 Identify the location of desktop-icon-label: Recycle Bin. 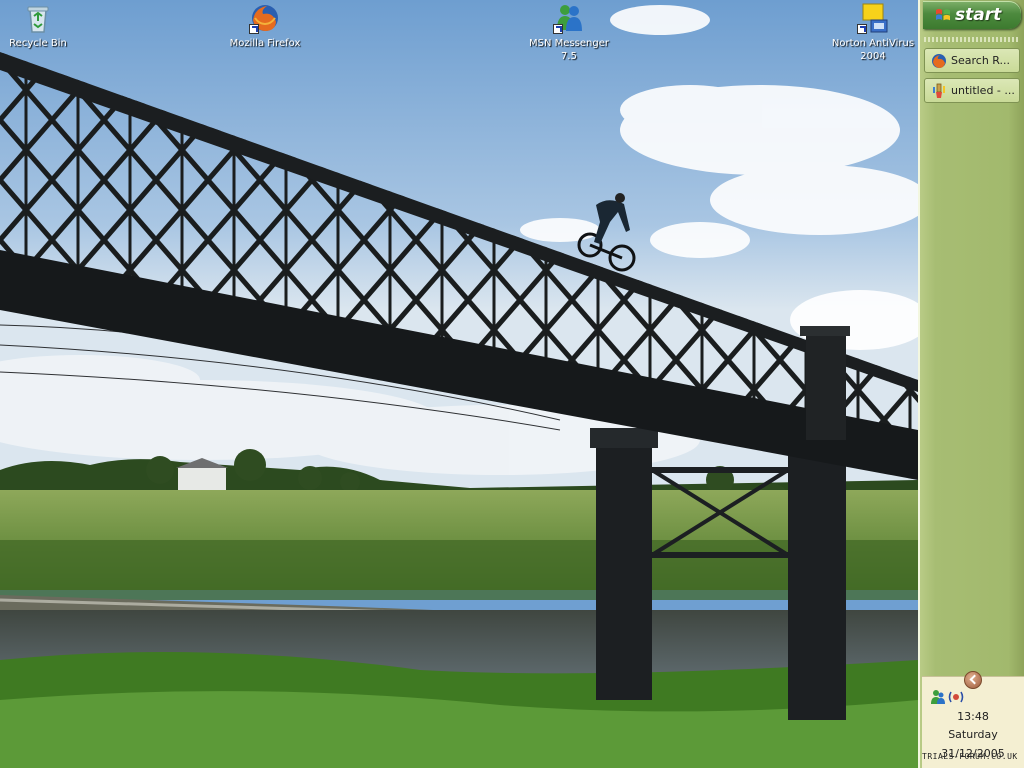
(38, 43).